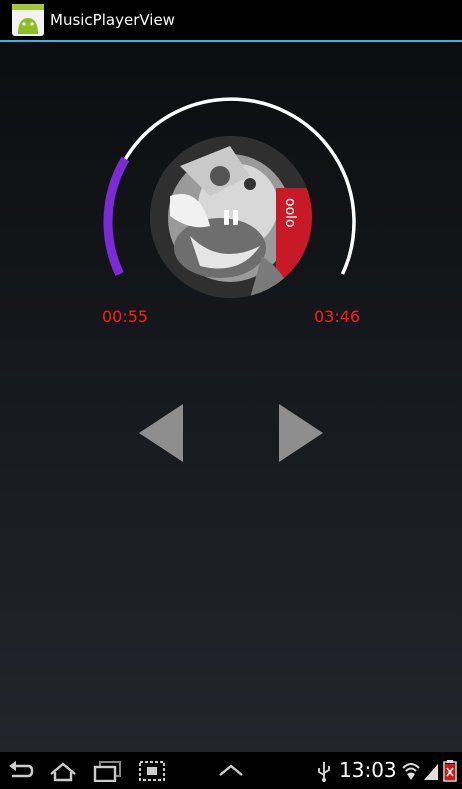 The image size is (462, 789). I want to click on previous-button, so click(162, 433).